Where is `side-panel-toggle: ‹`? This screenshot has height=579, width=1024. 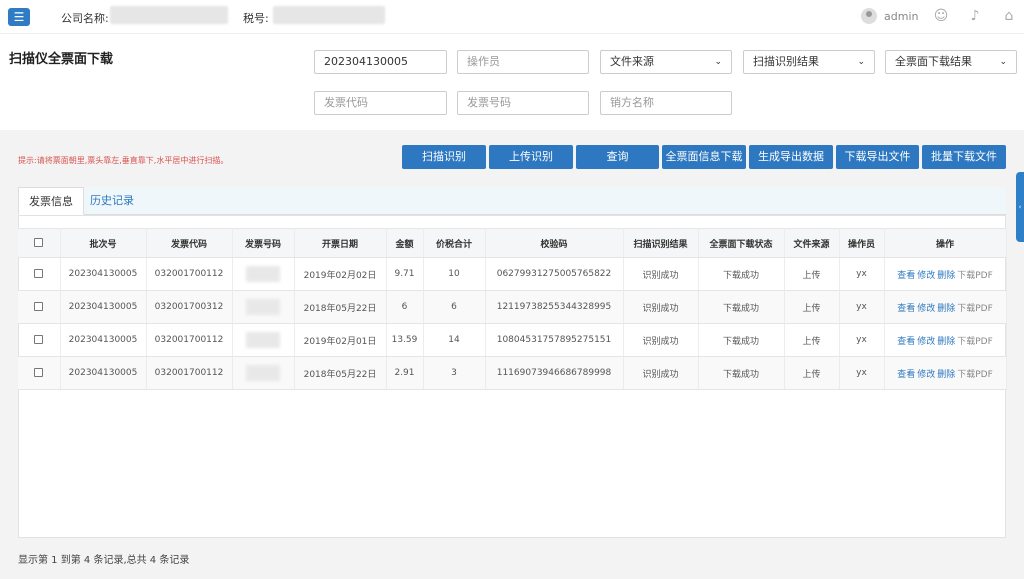 side-panel-toggle: ‹ is located at coordinates (1020, 207).